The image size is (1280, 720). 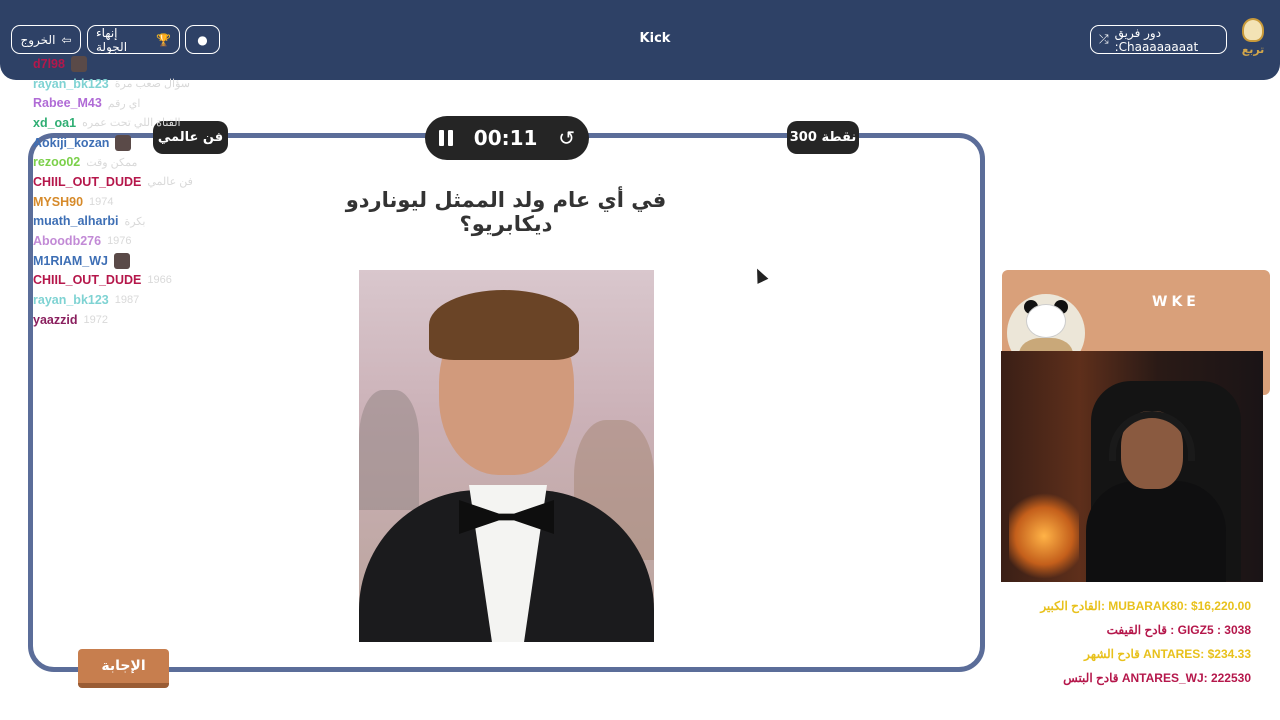 What do you see at coordinates (506, 456) in the screenshot?
I see `question-image` at bounding box center [506, 456].